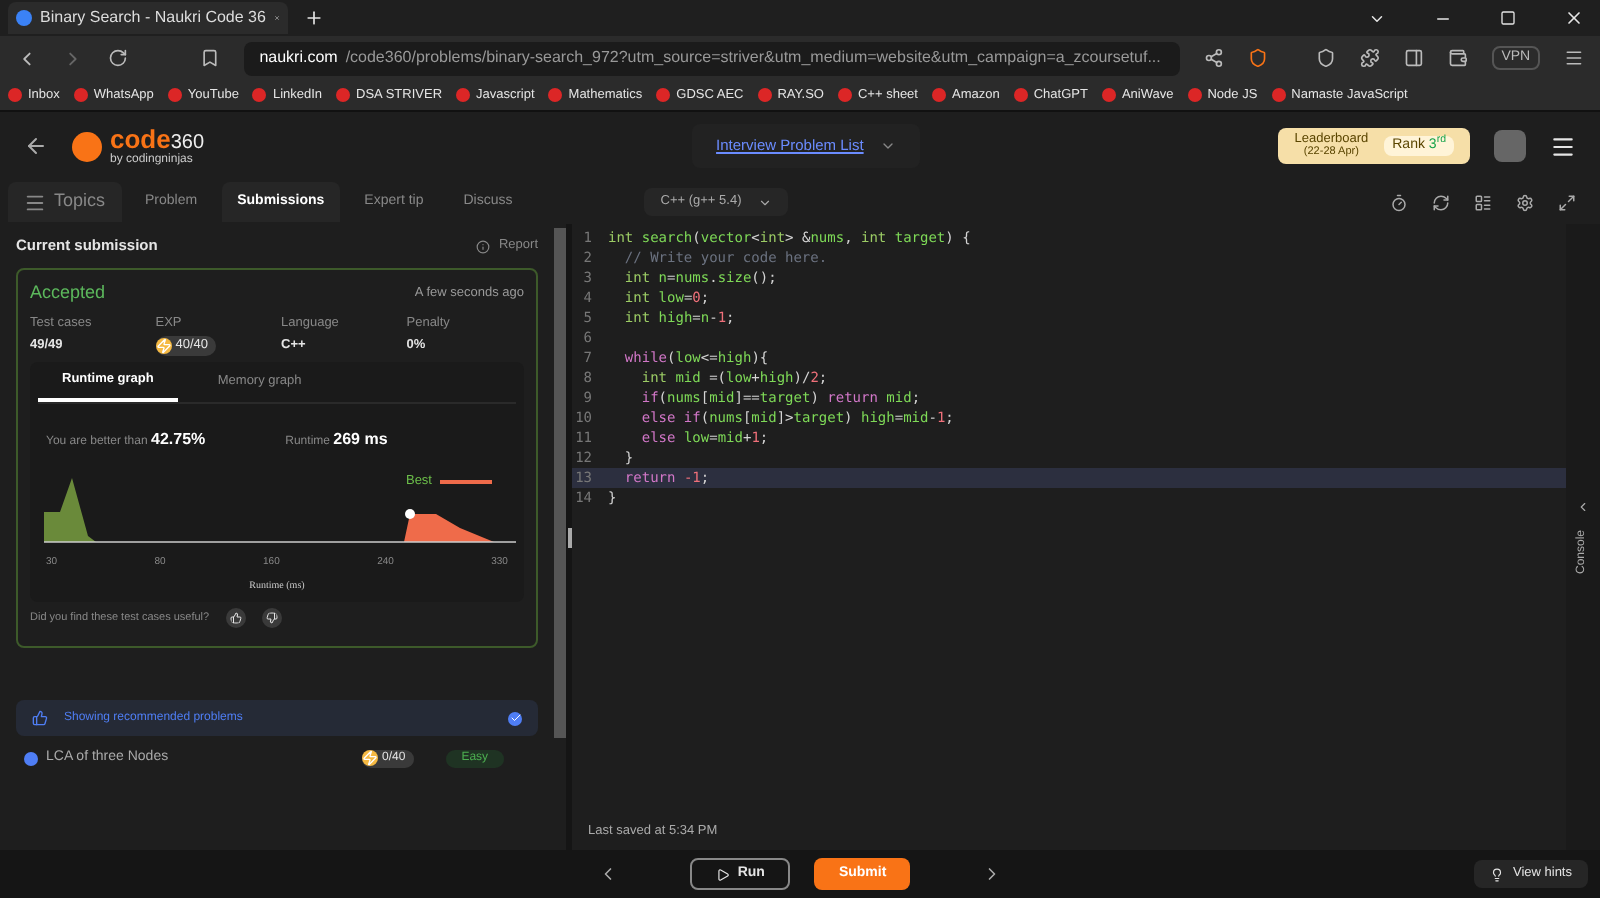  I want to click on tab-title: Binary Search - Naukri Code 36, so click(153, 18).